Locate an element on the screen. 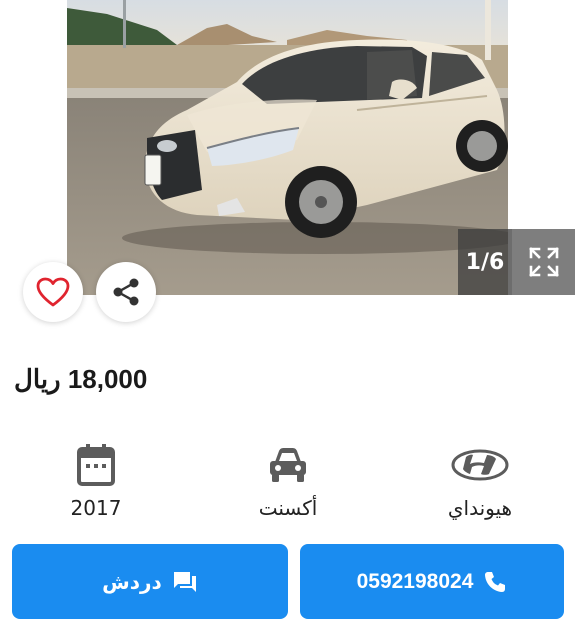  model-value: أكسنت is located at coordinates (288, 508).